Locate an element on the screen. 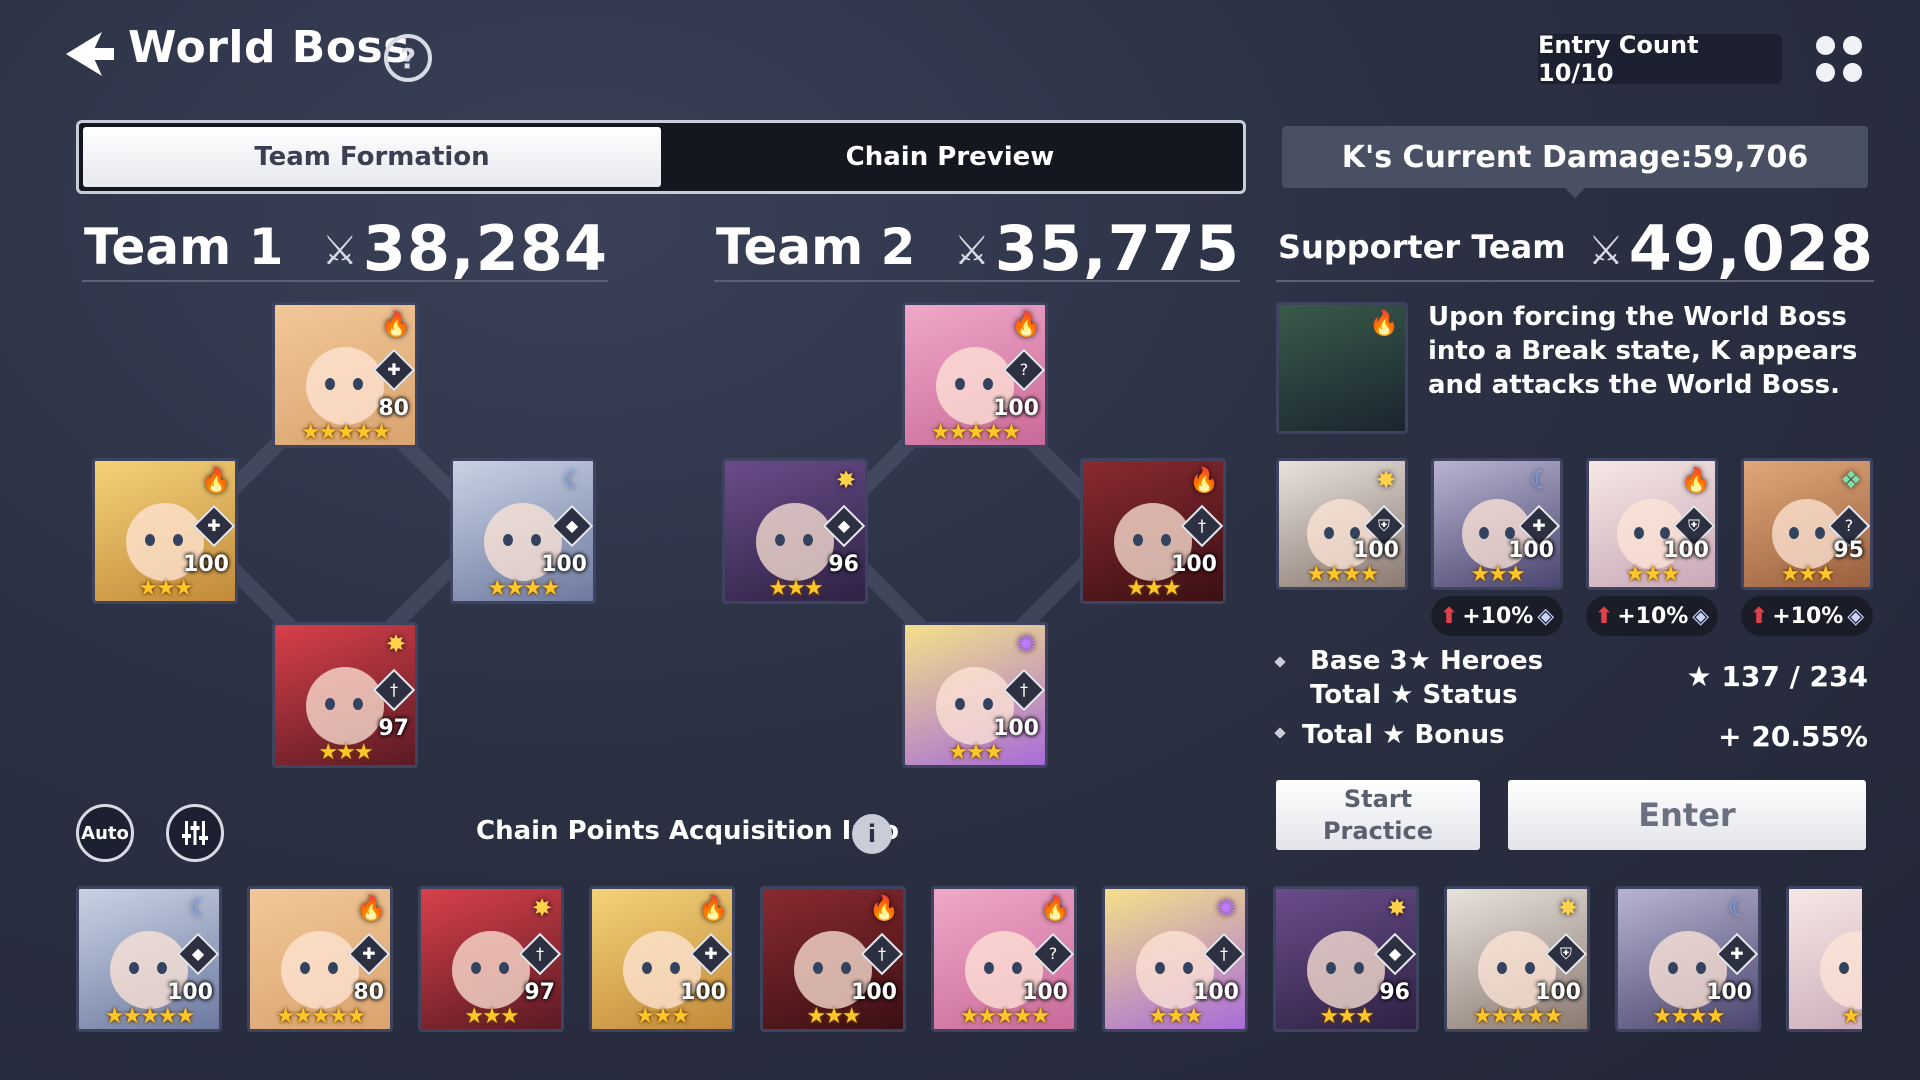 This screenshot has height=1080, width=1920. bonus-value: +10% is located at coordinates (1808, 616).